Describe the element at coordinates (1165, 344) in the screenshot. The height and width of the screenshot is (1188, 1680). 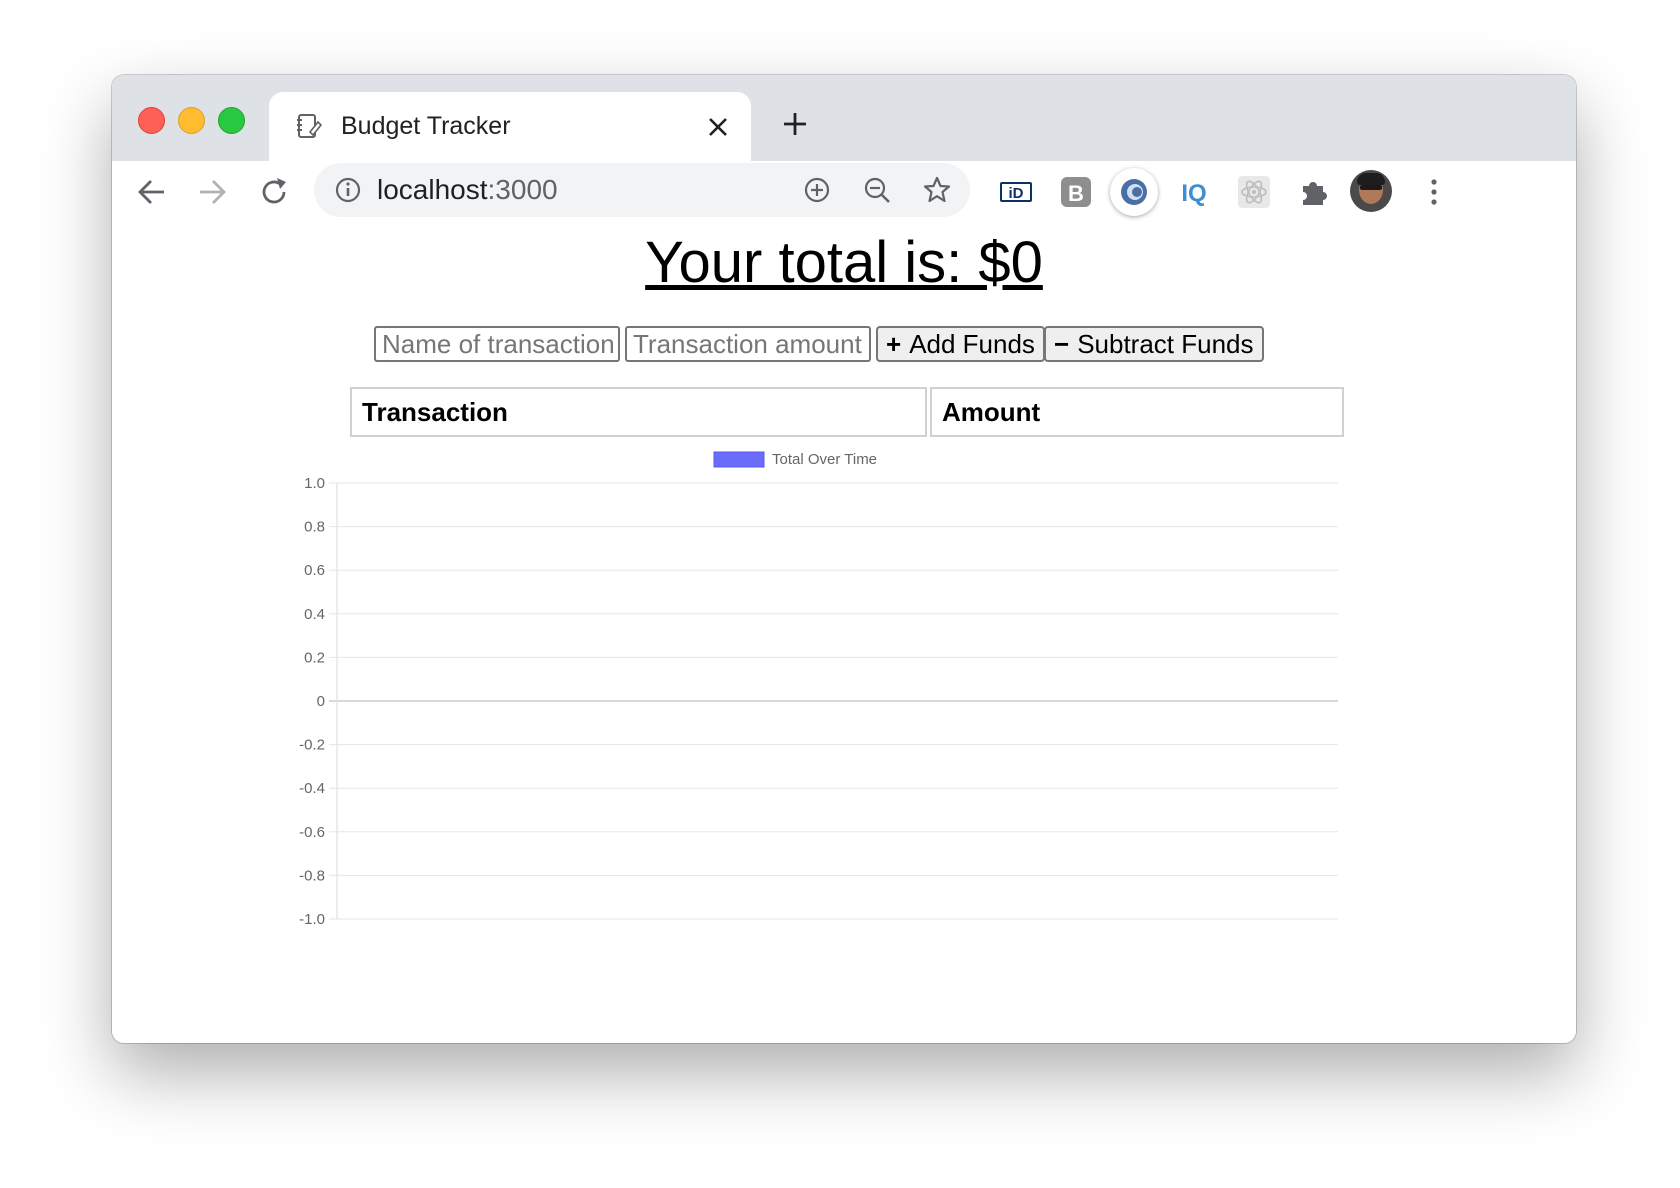
I see `subtract-funds-label: Subtract Funds` at that location.